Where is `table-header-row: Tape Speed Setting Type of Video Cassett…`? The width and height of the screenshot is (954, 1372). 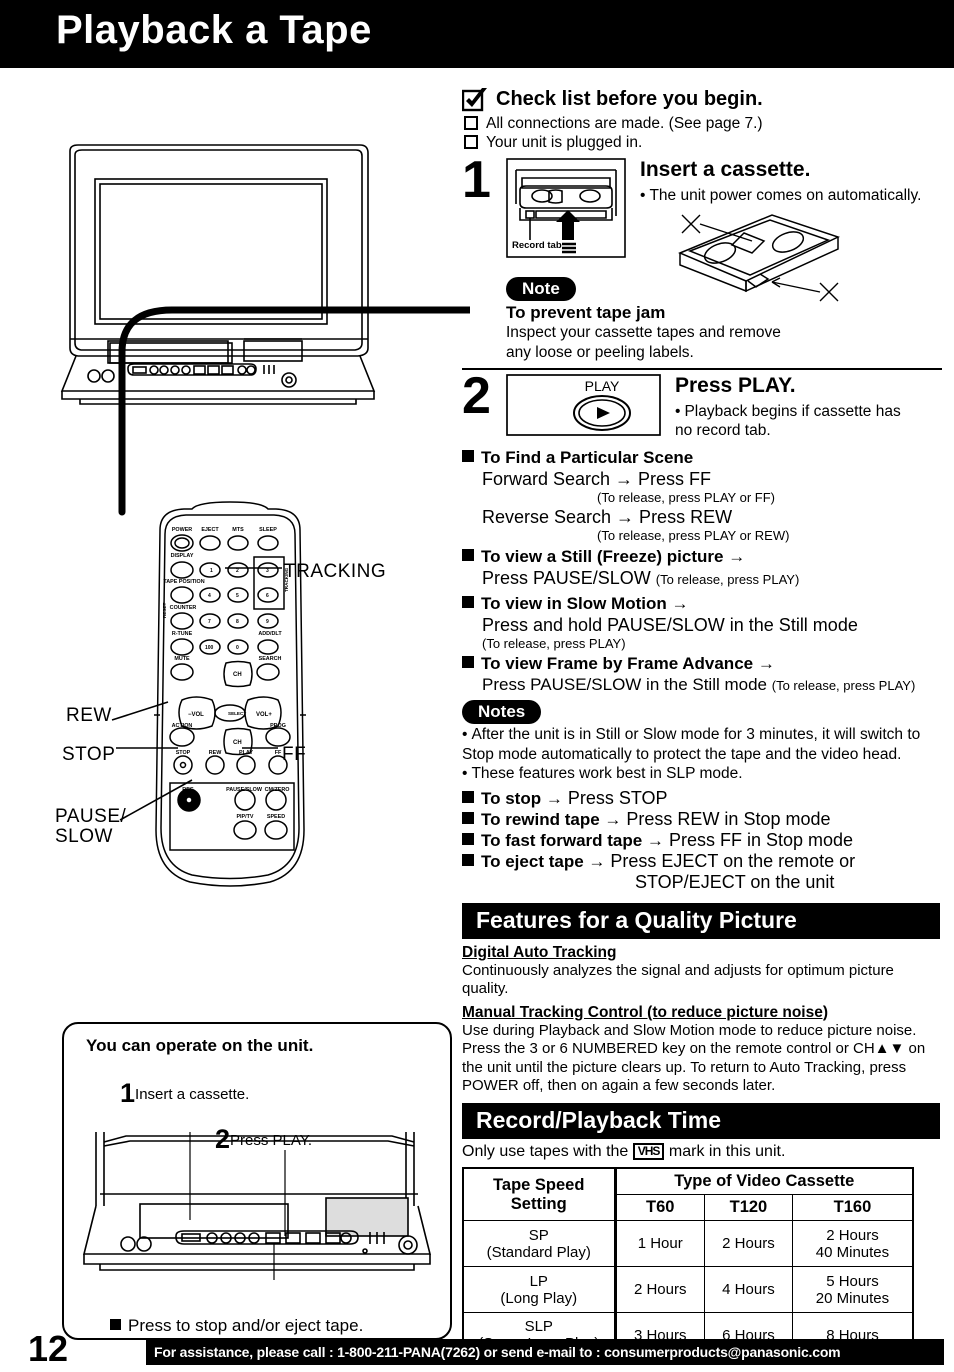 table-header-row: Tape Speed Setting Type of Video Cassett… is located at coordinates (688, 1194).